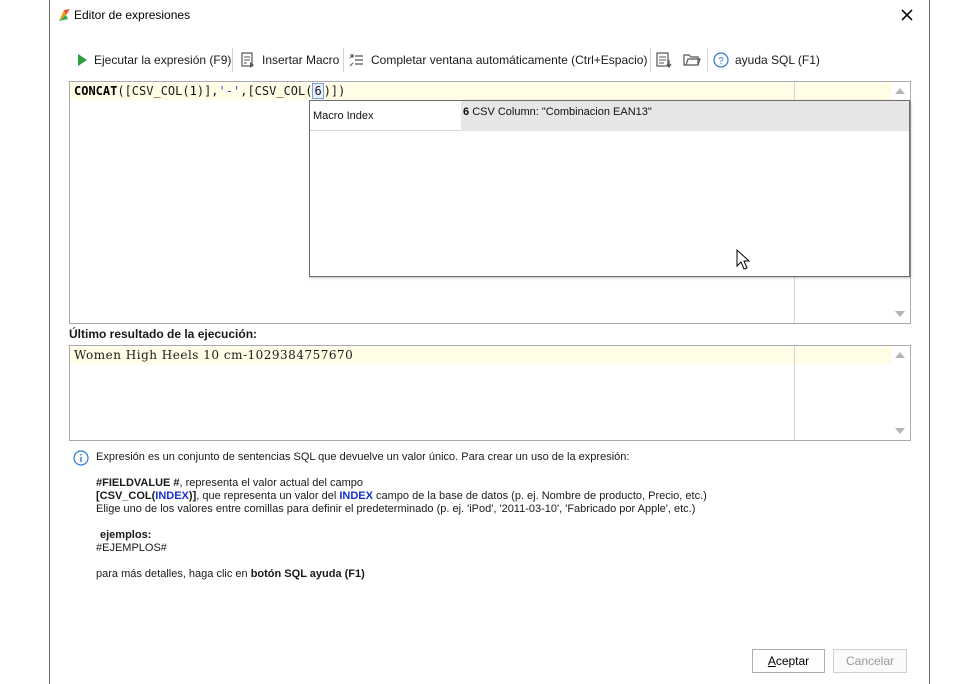  I want to click on examples-label: ejemplos:, so click(126, 535).